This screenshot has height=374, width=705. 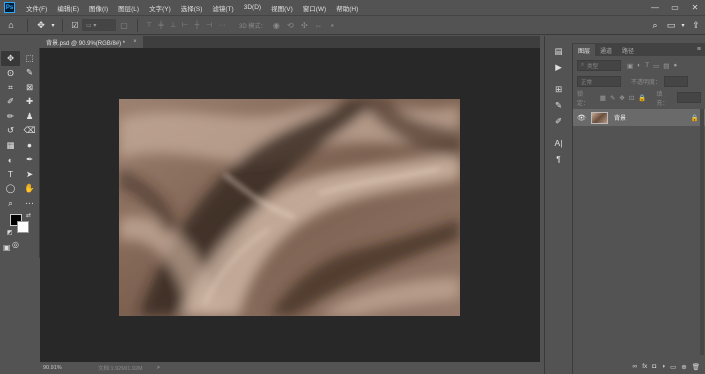 What do you see at coordinates (222, 8) in the screenshot?
I see `menu-filter: 滤镜(T)` at bounding box center [222, 8].